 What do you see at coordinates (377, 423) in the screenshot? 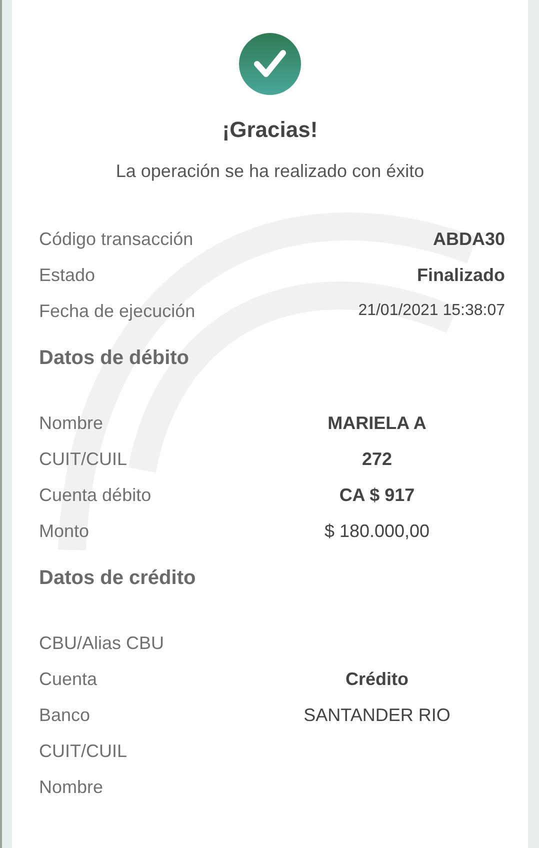
I see `field-value: MARIELA A` at bounding box center [377, 423].